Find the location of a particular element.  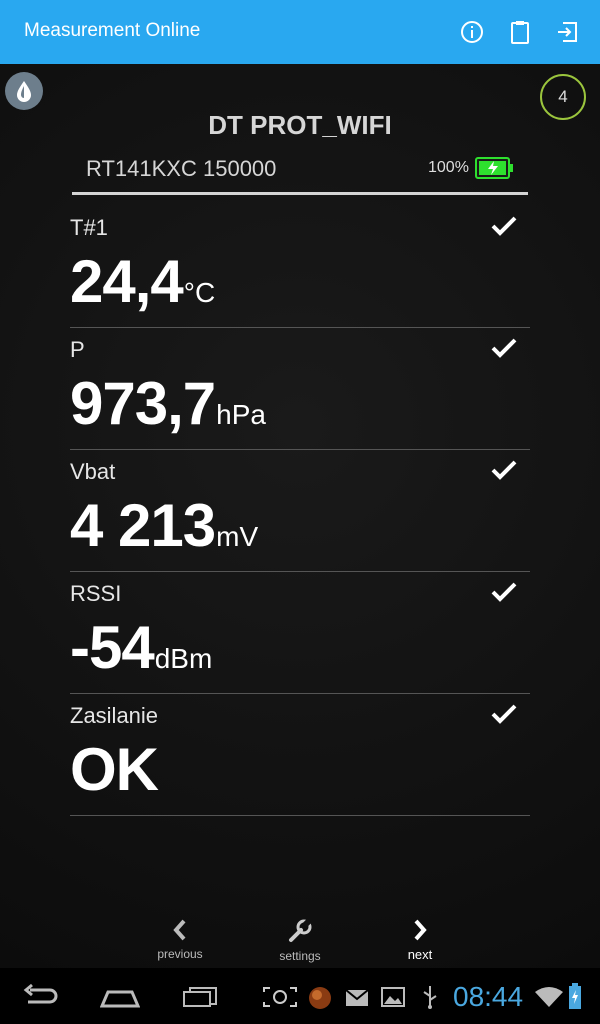

battery-percent: 100% is located at coordinates (448, 167).